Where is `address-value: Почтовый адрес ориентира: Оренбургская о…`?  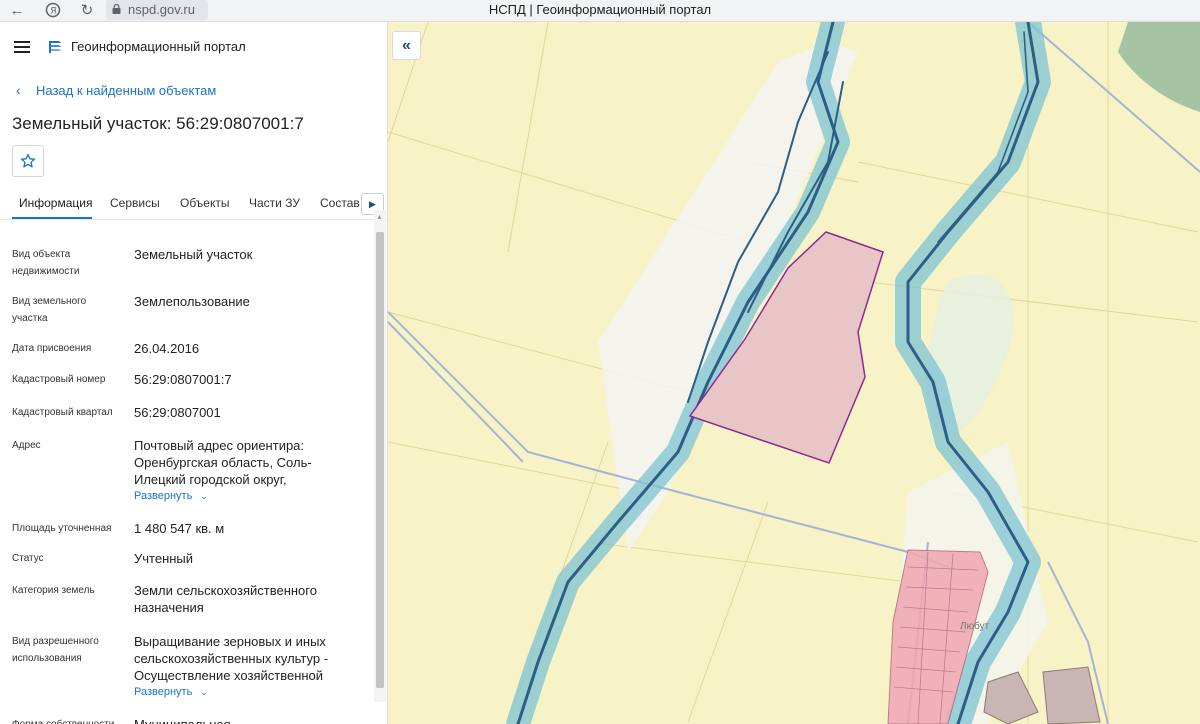 address-value: Почтовый адрес ориентира: Оренбургская о… is located at coordinates (223, 462).